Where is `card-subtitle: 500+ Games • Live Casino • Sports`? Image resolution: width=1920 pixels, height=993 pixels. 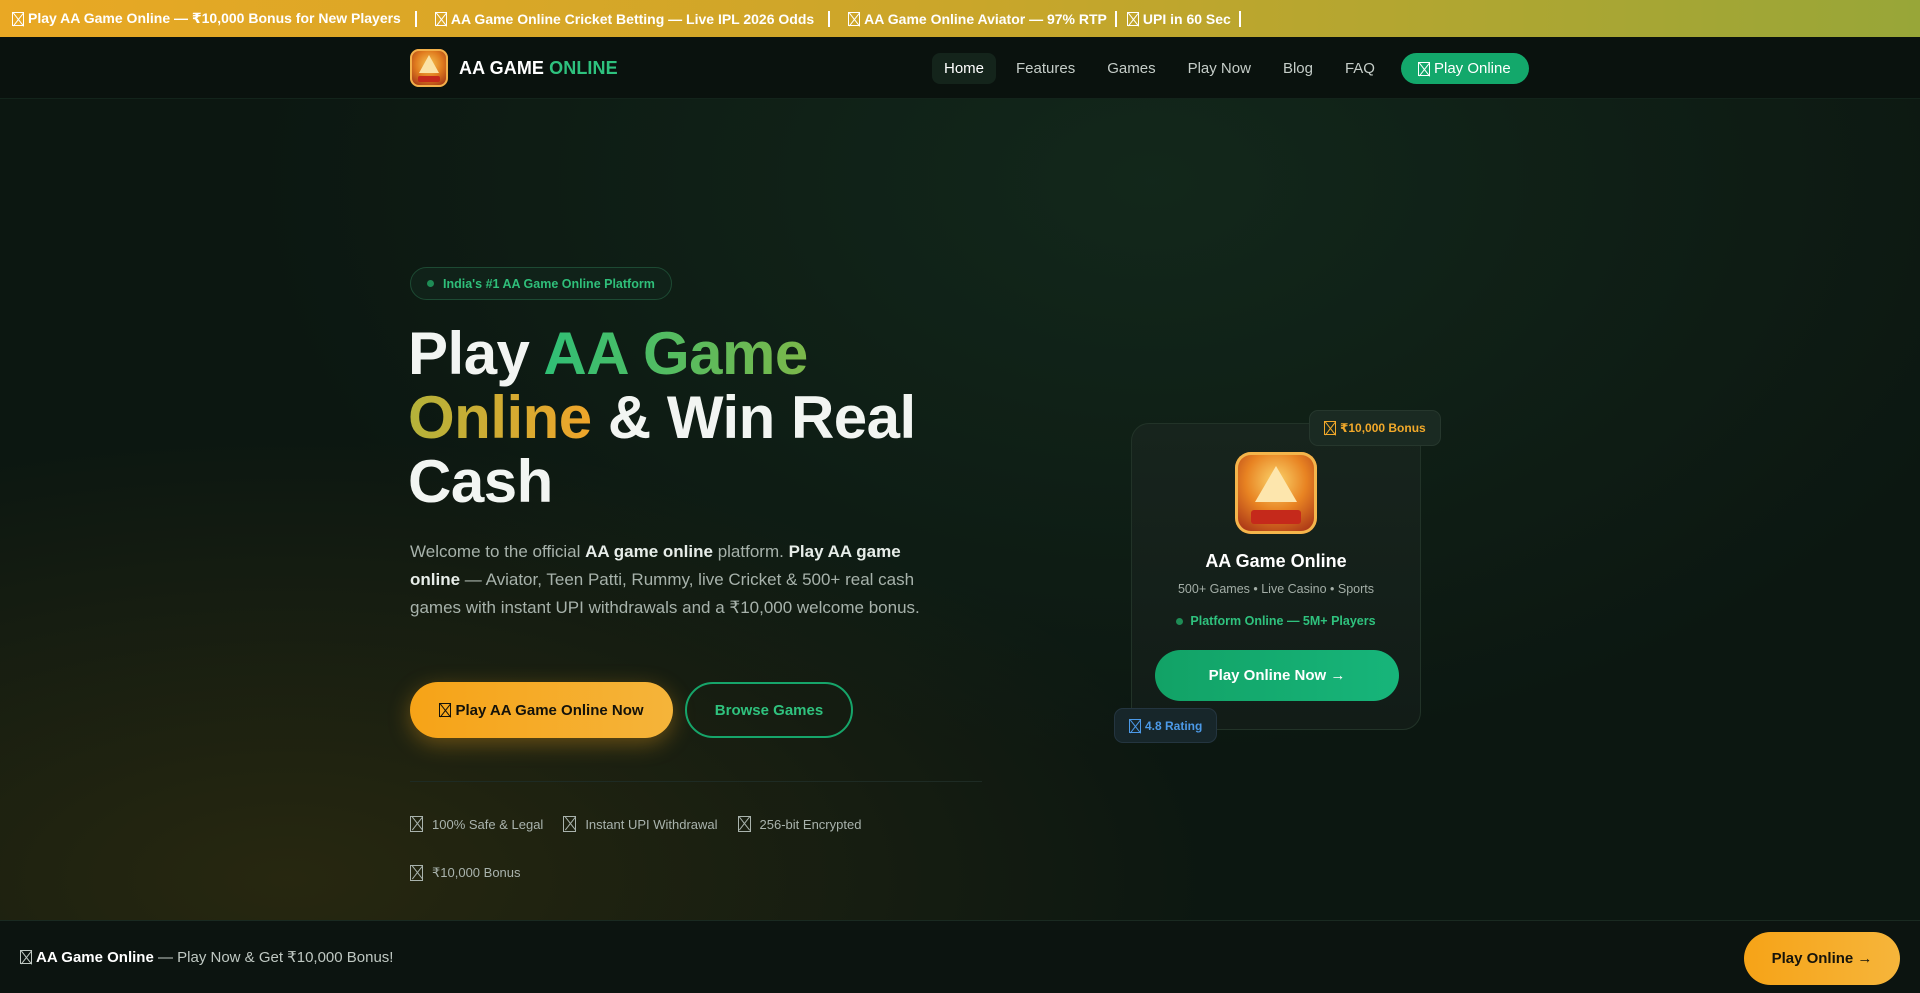 card-subtitle: 500+ Games • Live Casino • Sports is located at coordinates (1275, 589).